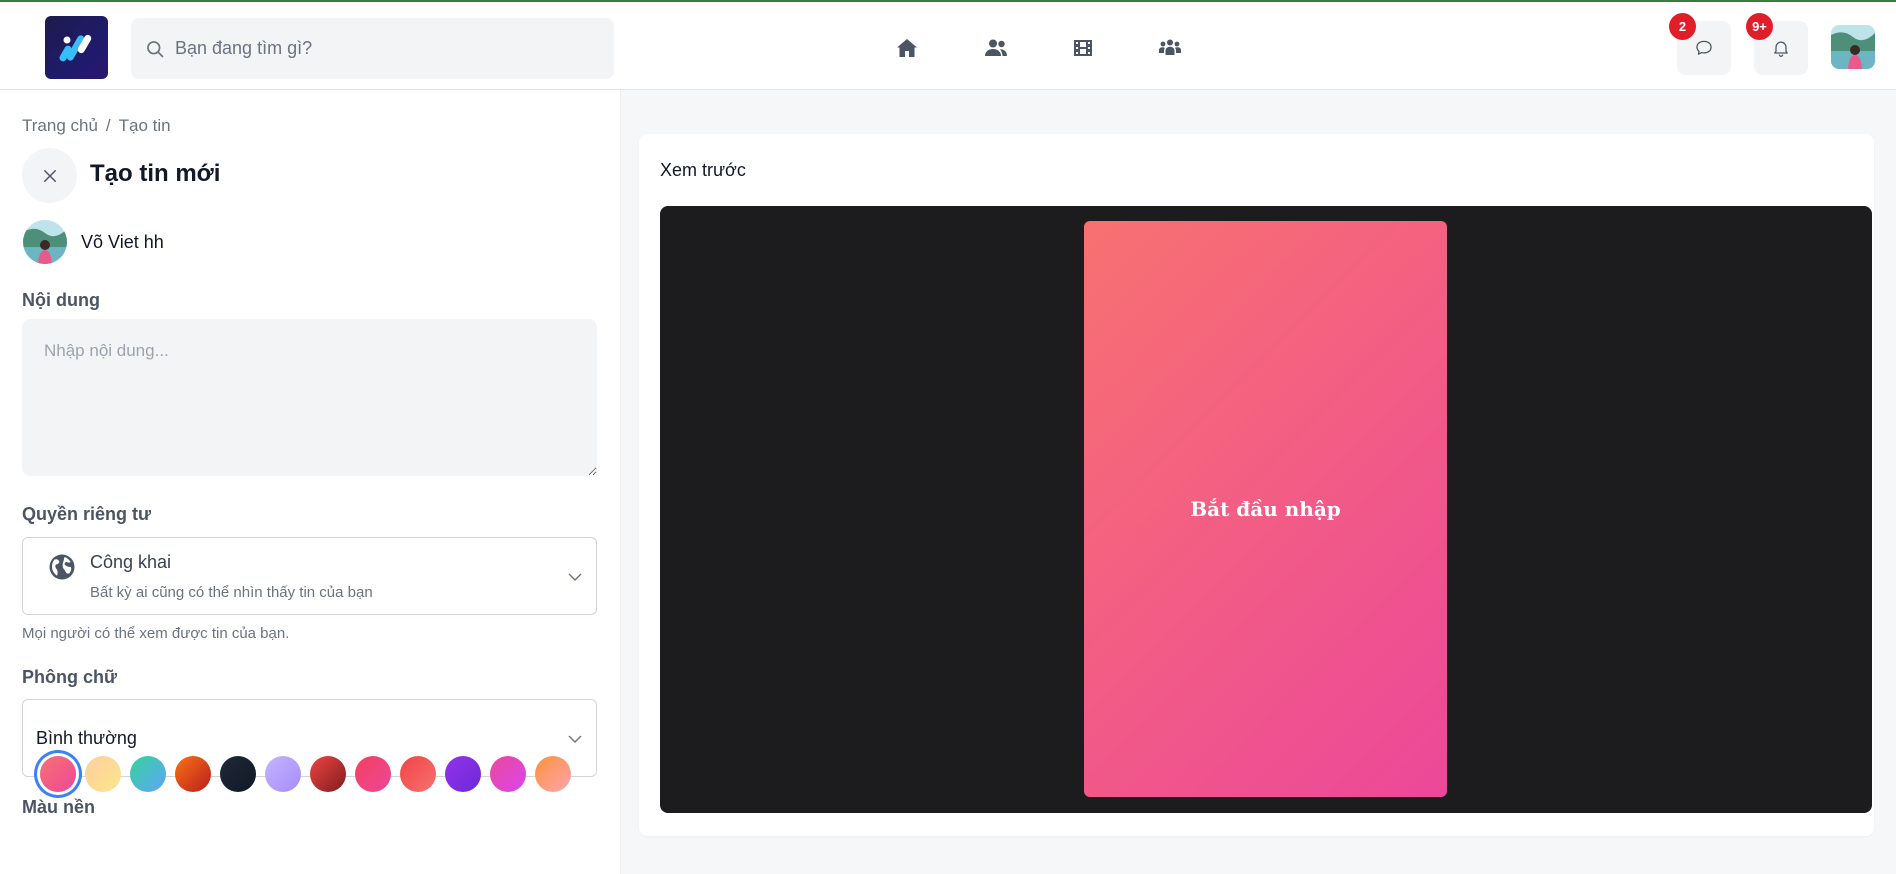 This screenshot has height=874, width=1896. What do you see at coordinates (1781, 49) in the screenshot?
I see `bell-icon` at bounding box center [1781, 49].